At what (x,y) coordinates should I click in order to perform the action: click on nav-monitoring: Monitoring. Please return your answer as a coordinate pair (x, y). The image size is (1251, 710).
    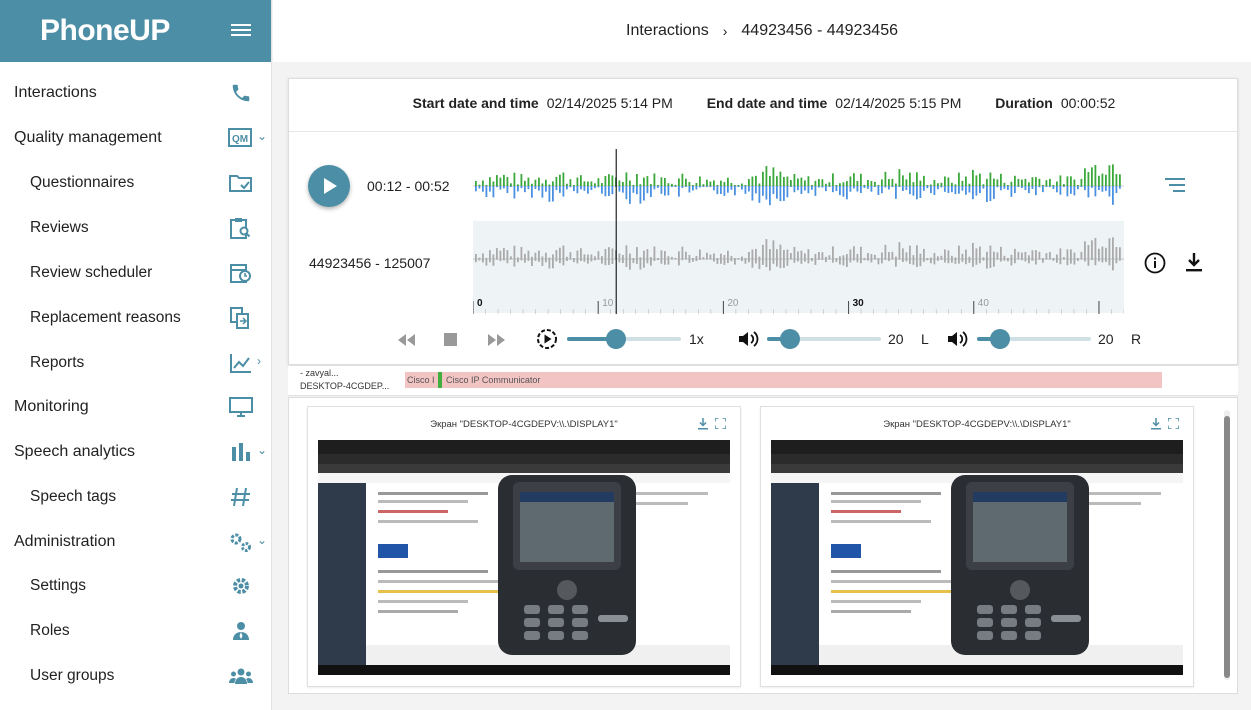
    Looking at the image, I should click on (136, 407).